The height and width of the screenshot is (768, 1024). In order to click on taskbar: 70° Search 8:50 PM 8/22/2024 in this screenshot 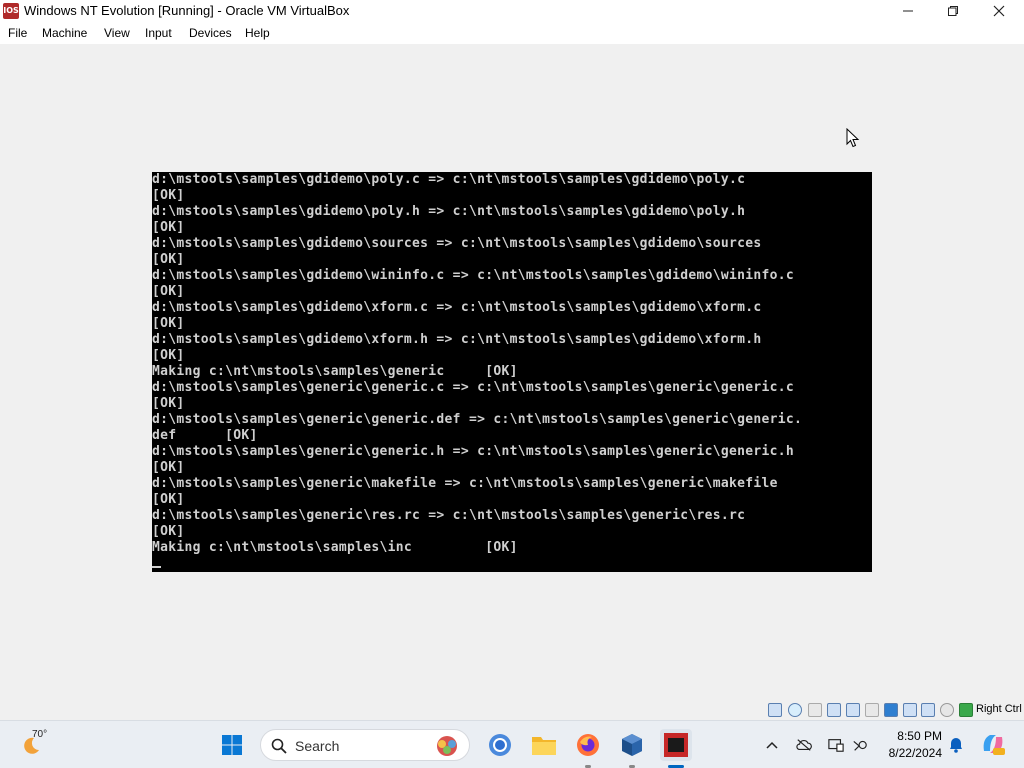, I will do `click(512, 744)`.